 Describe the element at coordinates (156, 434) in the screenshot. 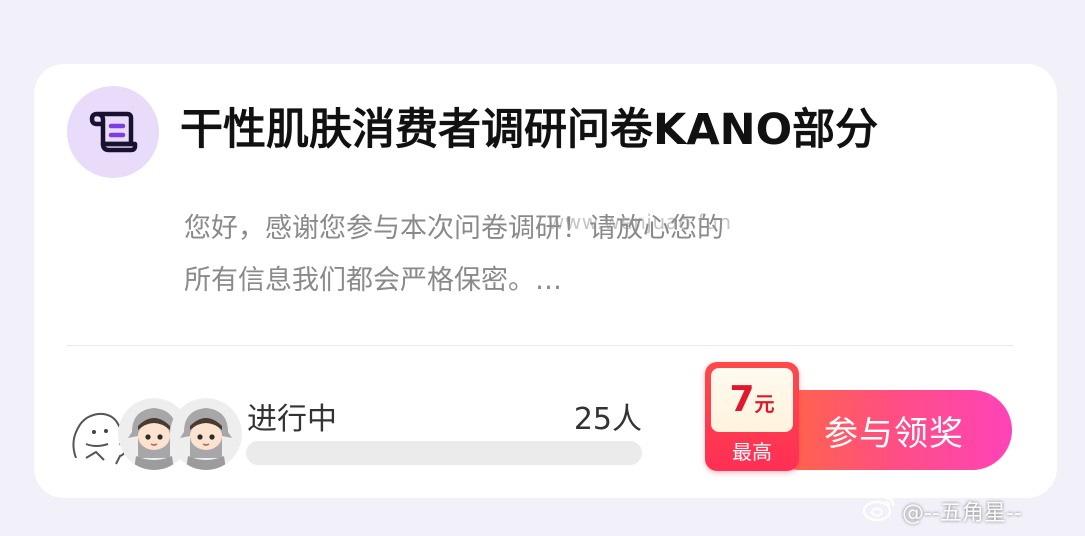

I see `participant-avatars` at that location.